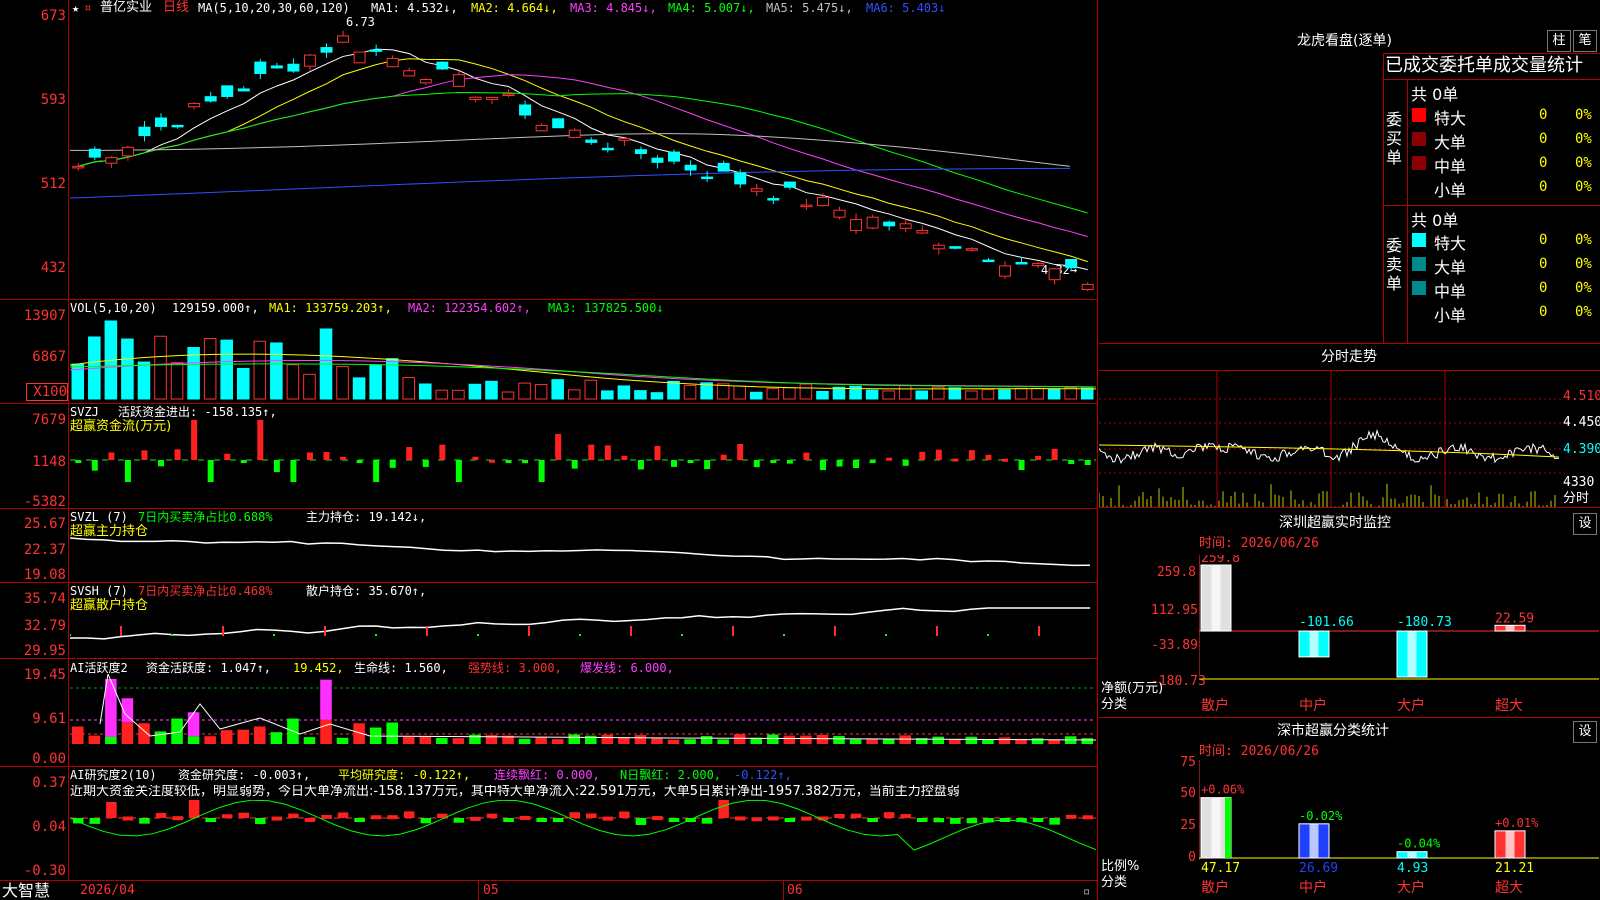 This screenshot has width=1600, height=900. What do you see at coordinates (1216, 827) in the screenshot?
I see `bar-shine` at bounding box center [1216, 827].